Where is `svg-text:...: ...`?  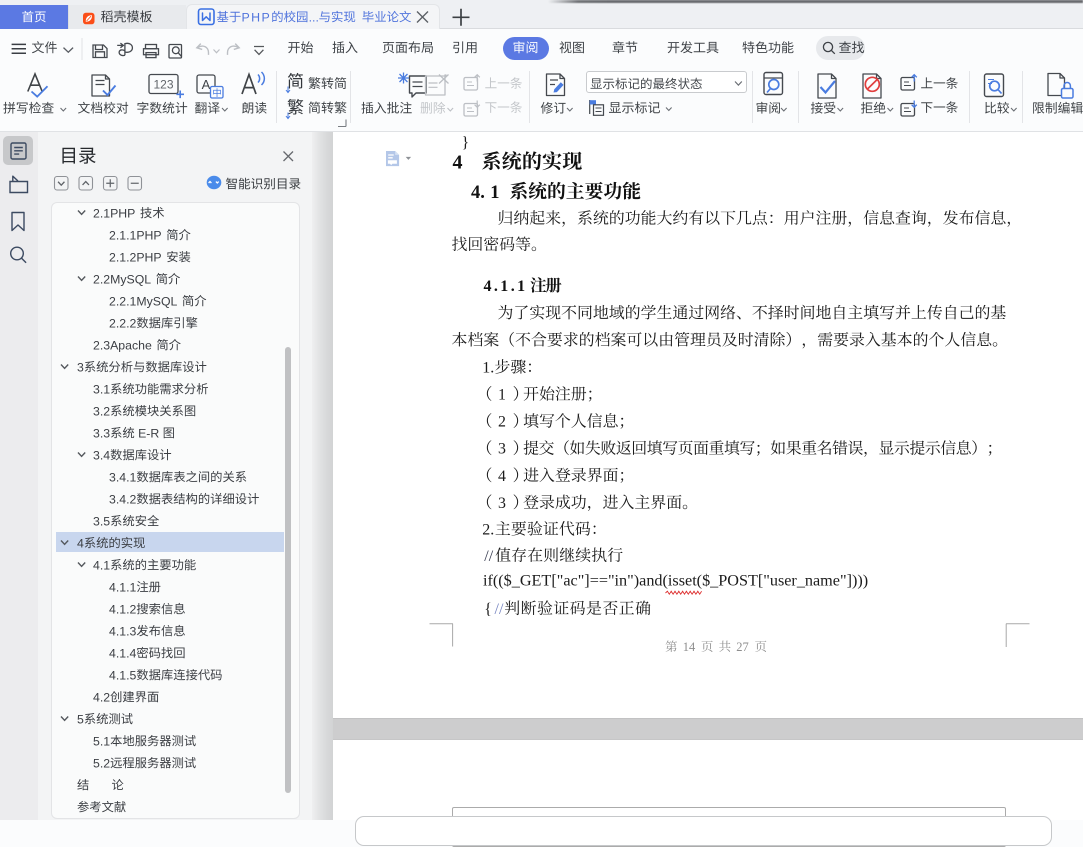 svg-text:...: ... is located at coordinates (314, 17).